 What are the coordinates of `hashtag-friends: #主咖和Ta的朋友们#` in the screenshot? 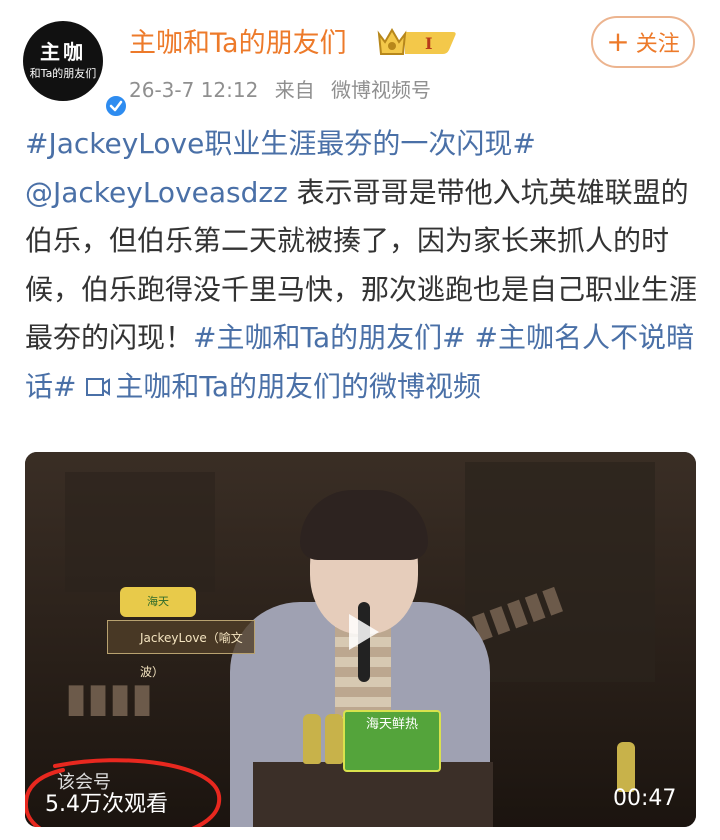 It's located at (329, 337).